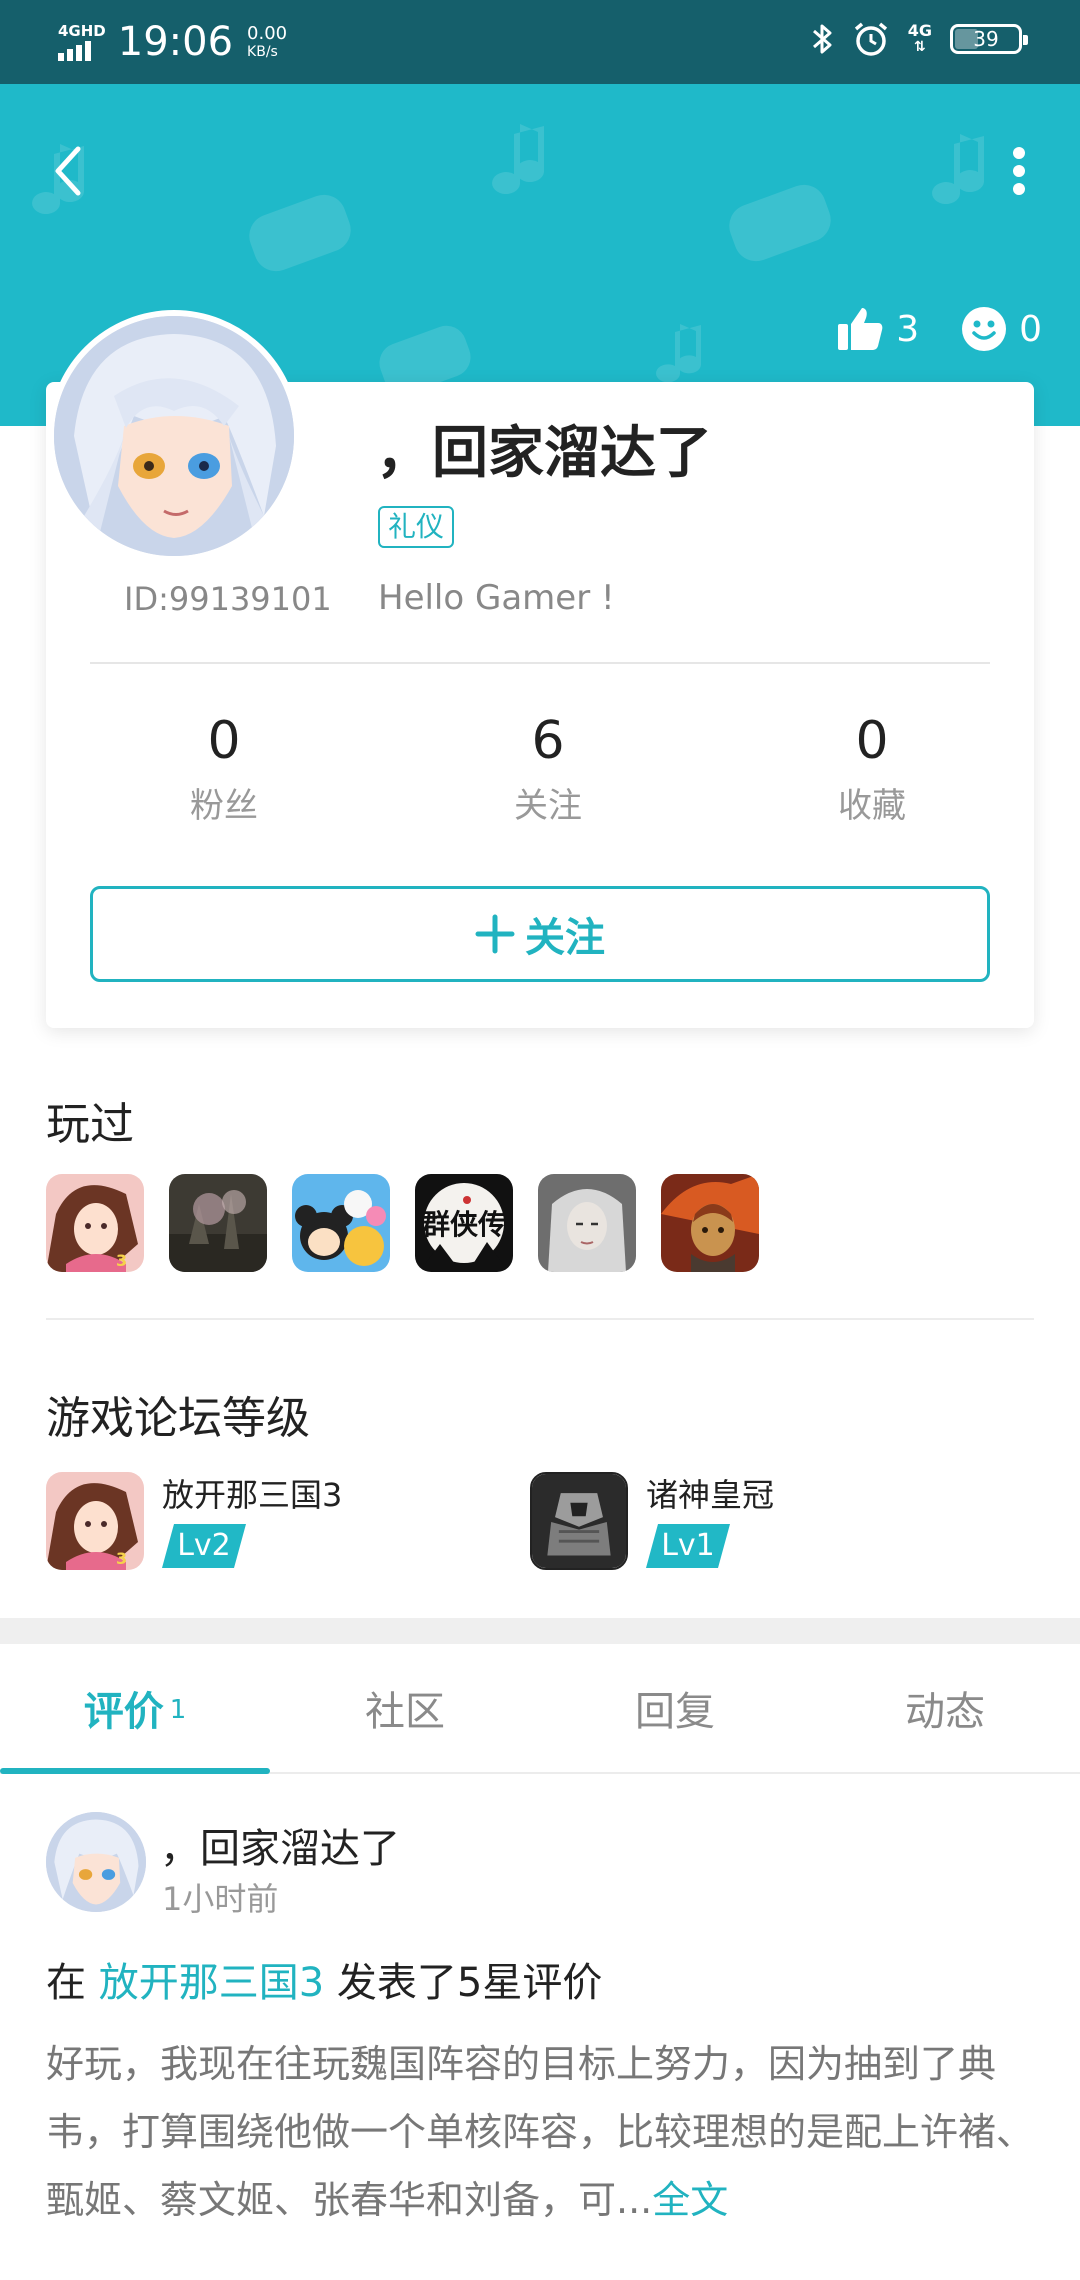  I want to click on back-button, so click(67, 171).